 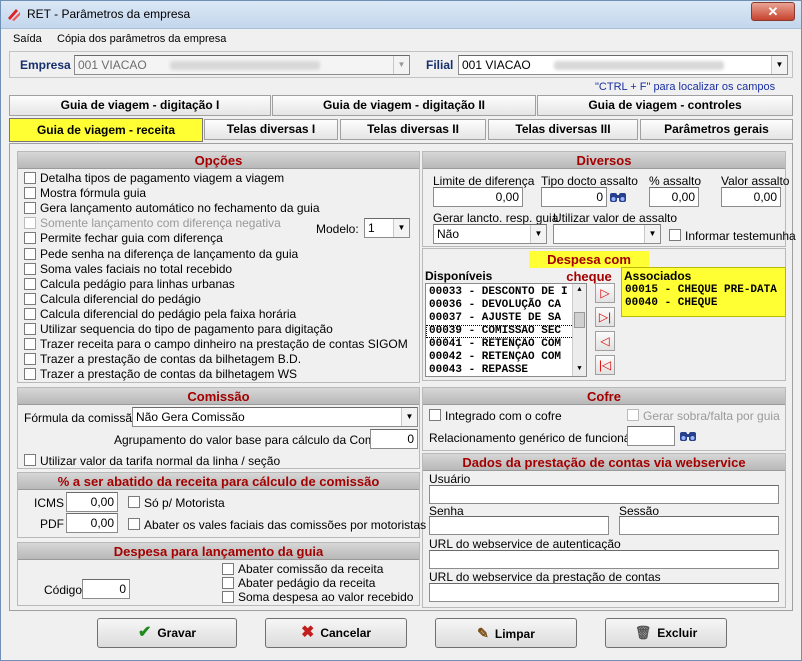 I want to click on empresa-value: 001 VIACAO, so click(x=112, y=65).